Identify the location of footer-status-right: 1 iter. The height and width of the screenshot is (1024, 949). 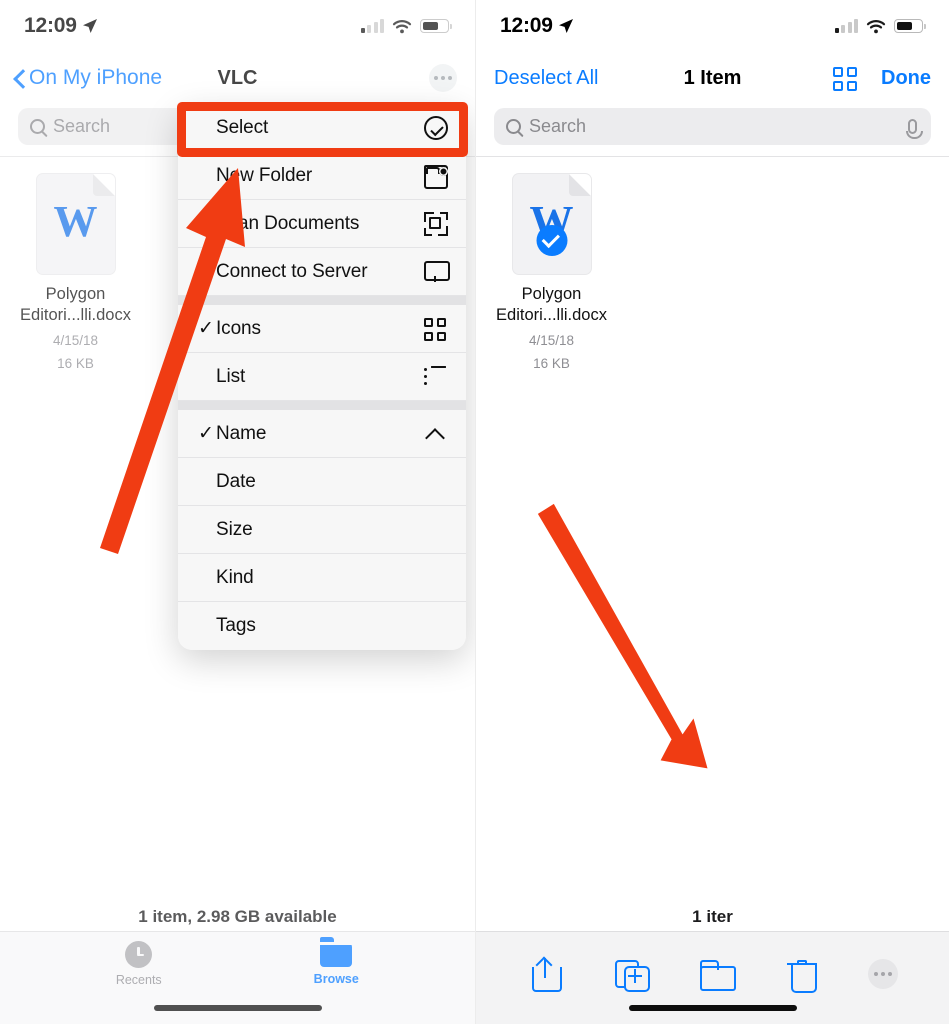
(712, 916).